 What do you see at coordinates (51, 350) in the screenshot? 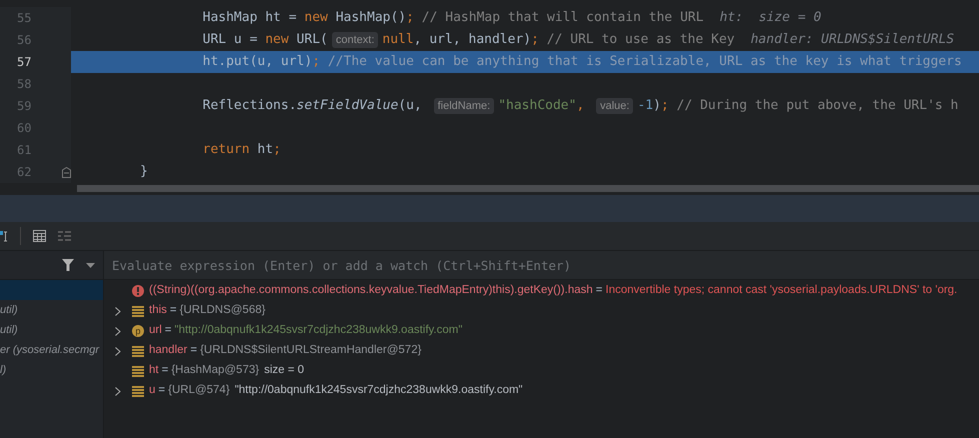
I see `stack-frame: er (ysoserial.secmgr` at bounding box center [51, 350].